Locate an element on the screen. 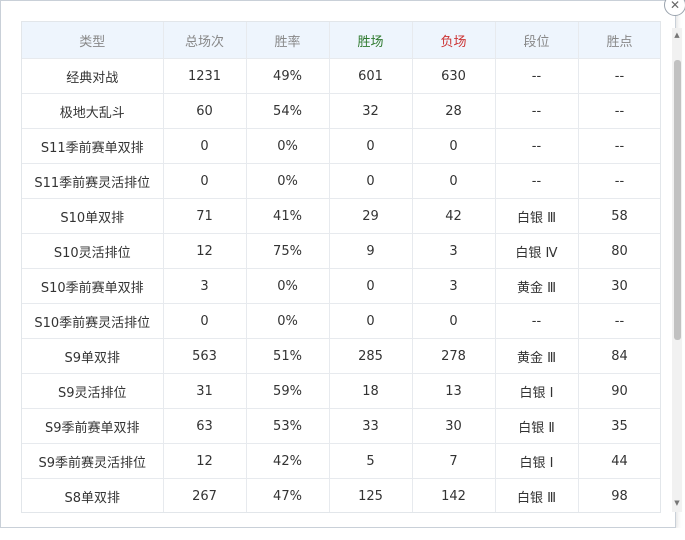 This screenshot has width=685, height=540. cell-winrate: 54% is located at coordinates (288, 111).